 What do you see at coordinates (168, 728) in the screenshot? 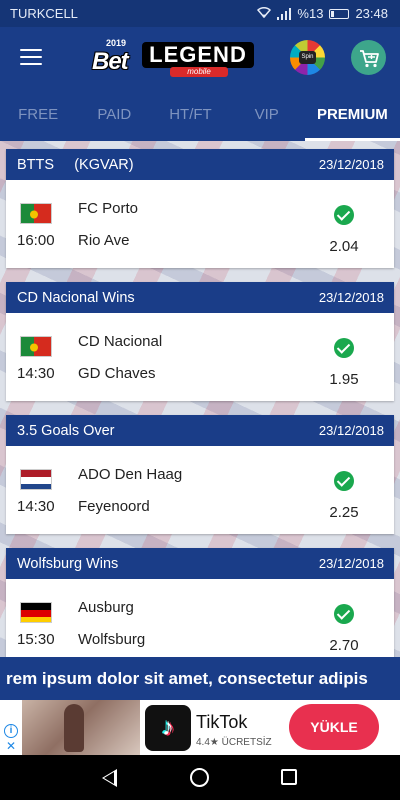
I see `tiktok-app-icon: ♪` at bounding box center [168, 728].